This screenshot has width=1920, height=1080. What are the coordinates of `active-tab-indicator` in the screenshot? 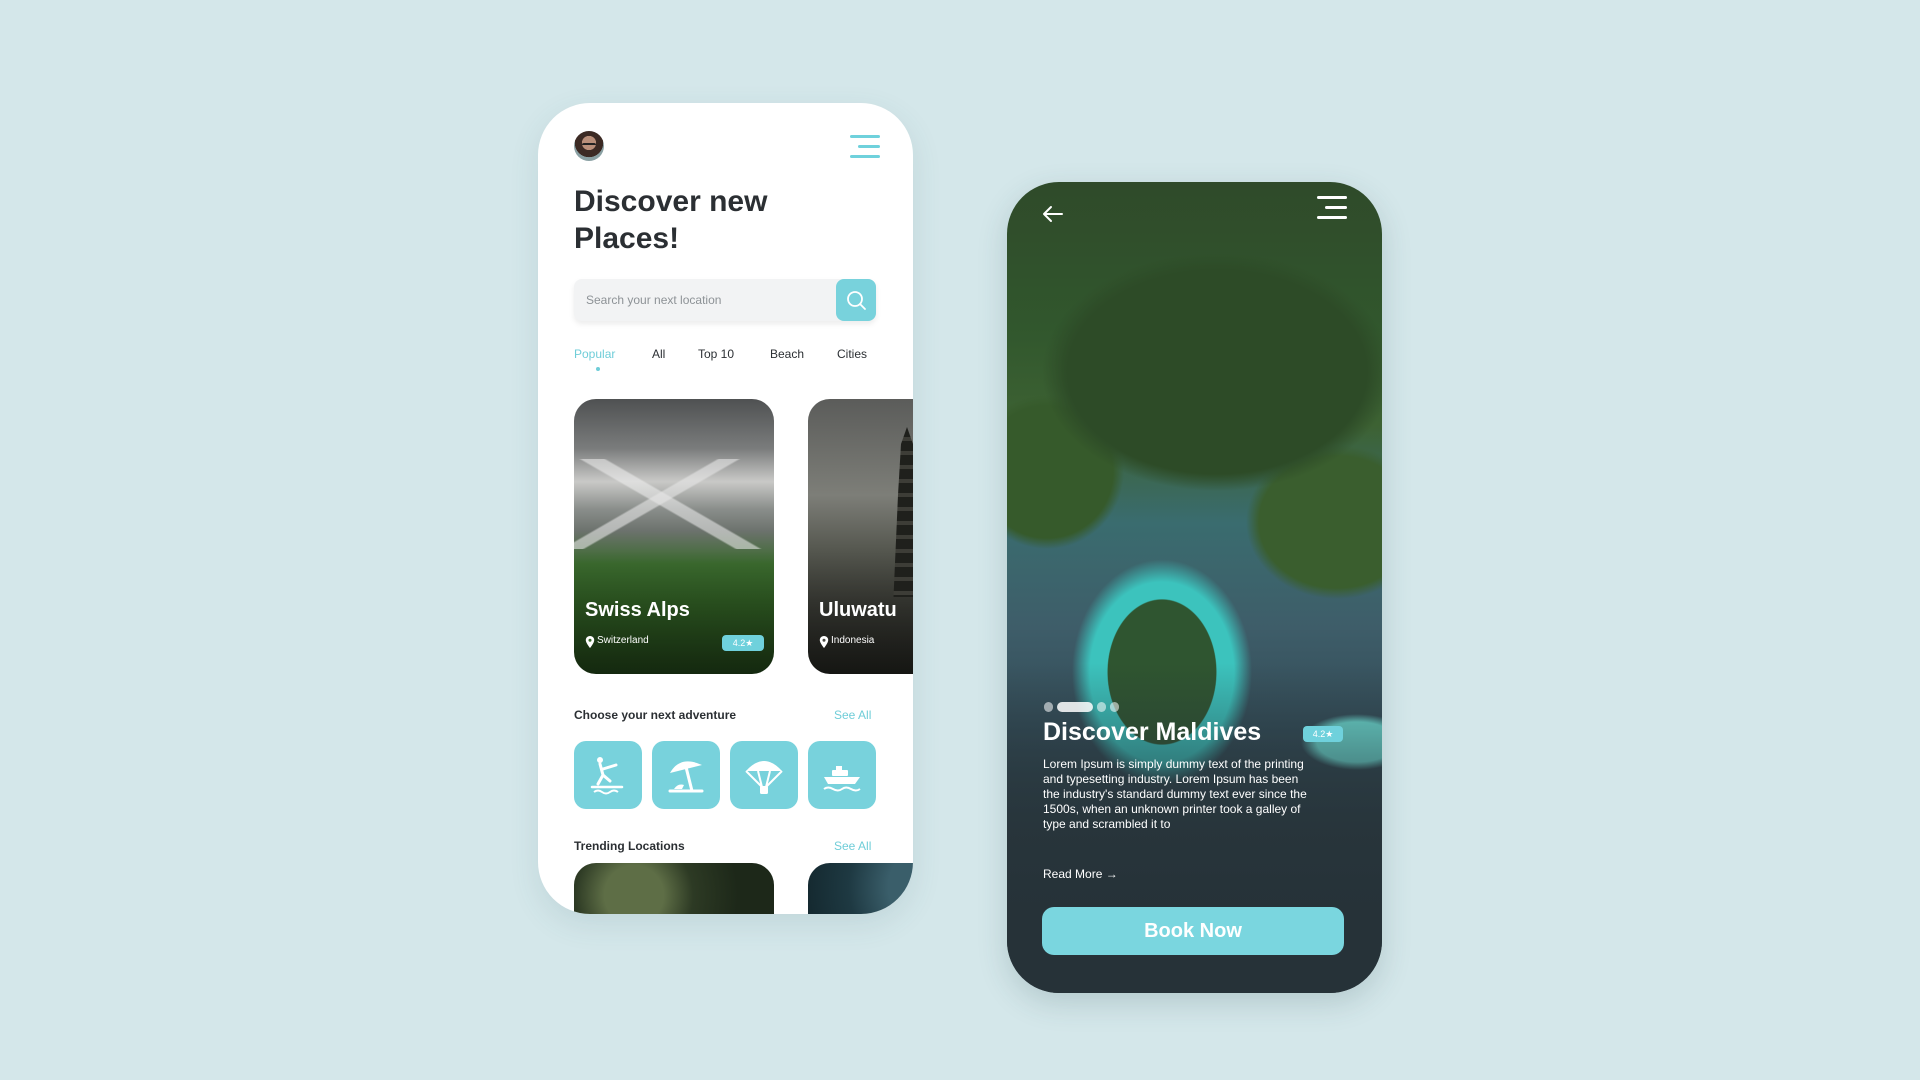 It's located at (598, 369).